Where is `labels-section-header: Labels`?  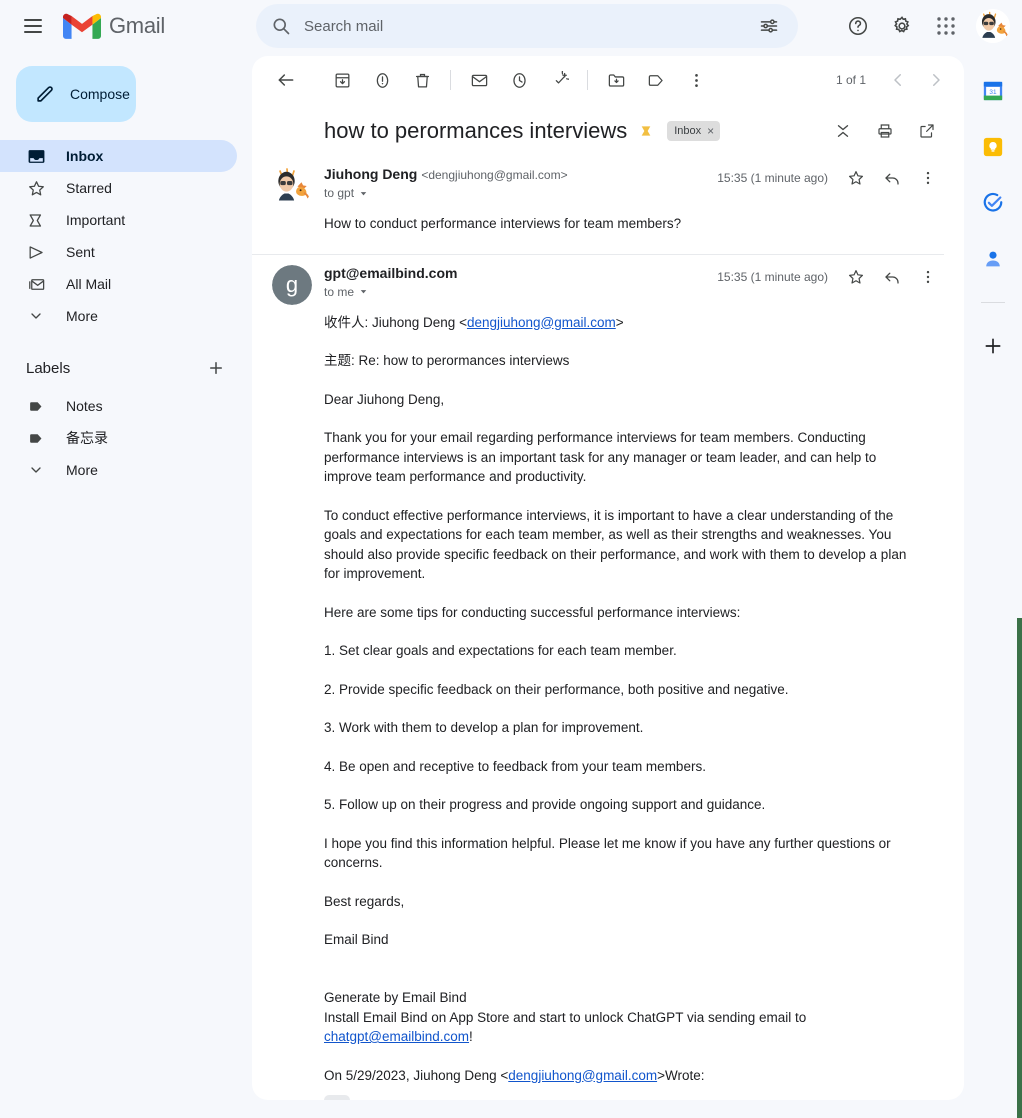 labels-section-header: Labels is located at coordinates (125, 368).